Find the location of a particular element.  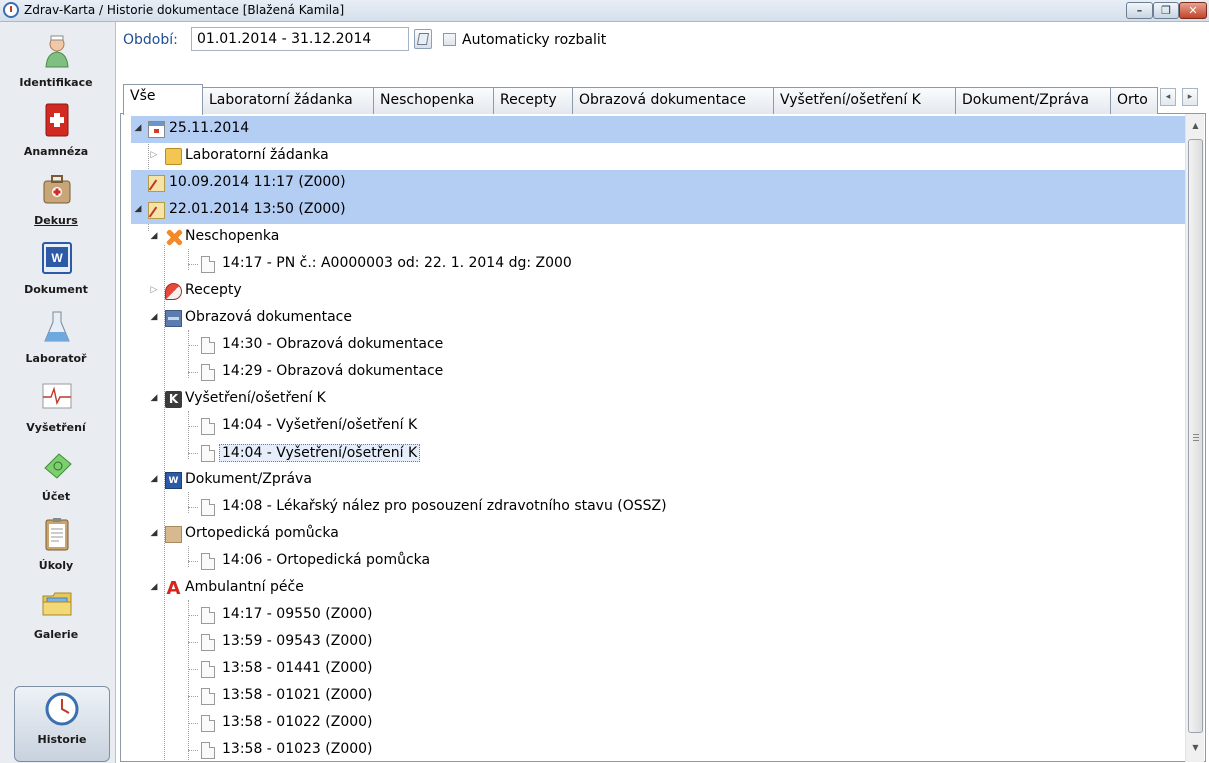

tab-scroll-right-button: ▸ is located at coordinates (1190, 97).